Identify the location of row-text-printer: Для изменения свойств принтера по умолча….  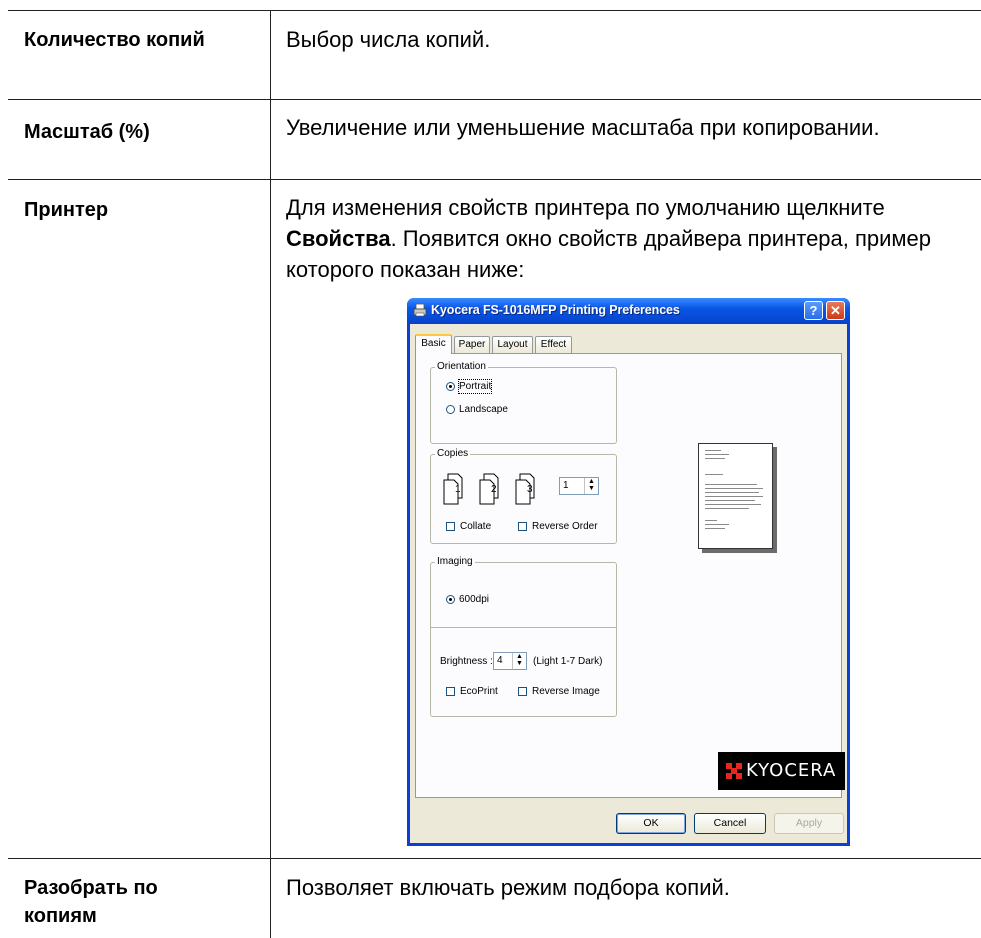
(631, 238).